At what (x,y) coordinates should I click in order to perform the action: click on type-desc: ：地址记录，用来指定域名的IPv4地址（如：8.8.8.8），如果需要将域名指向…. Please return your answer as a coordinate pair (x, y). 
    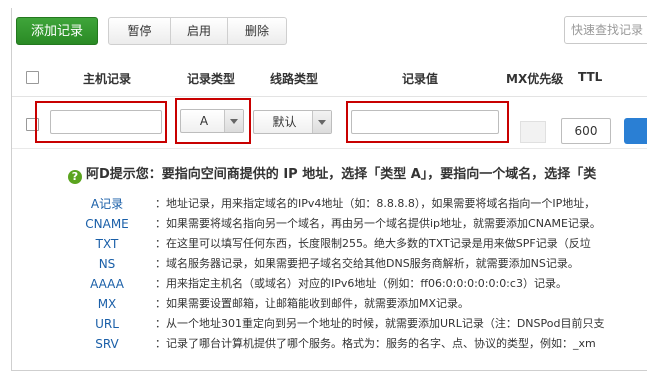
    Looking at the image, I should click on (375, 203).